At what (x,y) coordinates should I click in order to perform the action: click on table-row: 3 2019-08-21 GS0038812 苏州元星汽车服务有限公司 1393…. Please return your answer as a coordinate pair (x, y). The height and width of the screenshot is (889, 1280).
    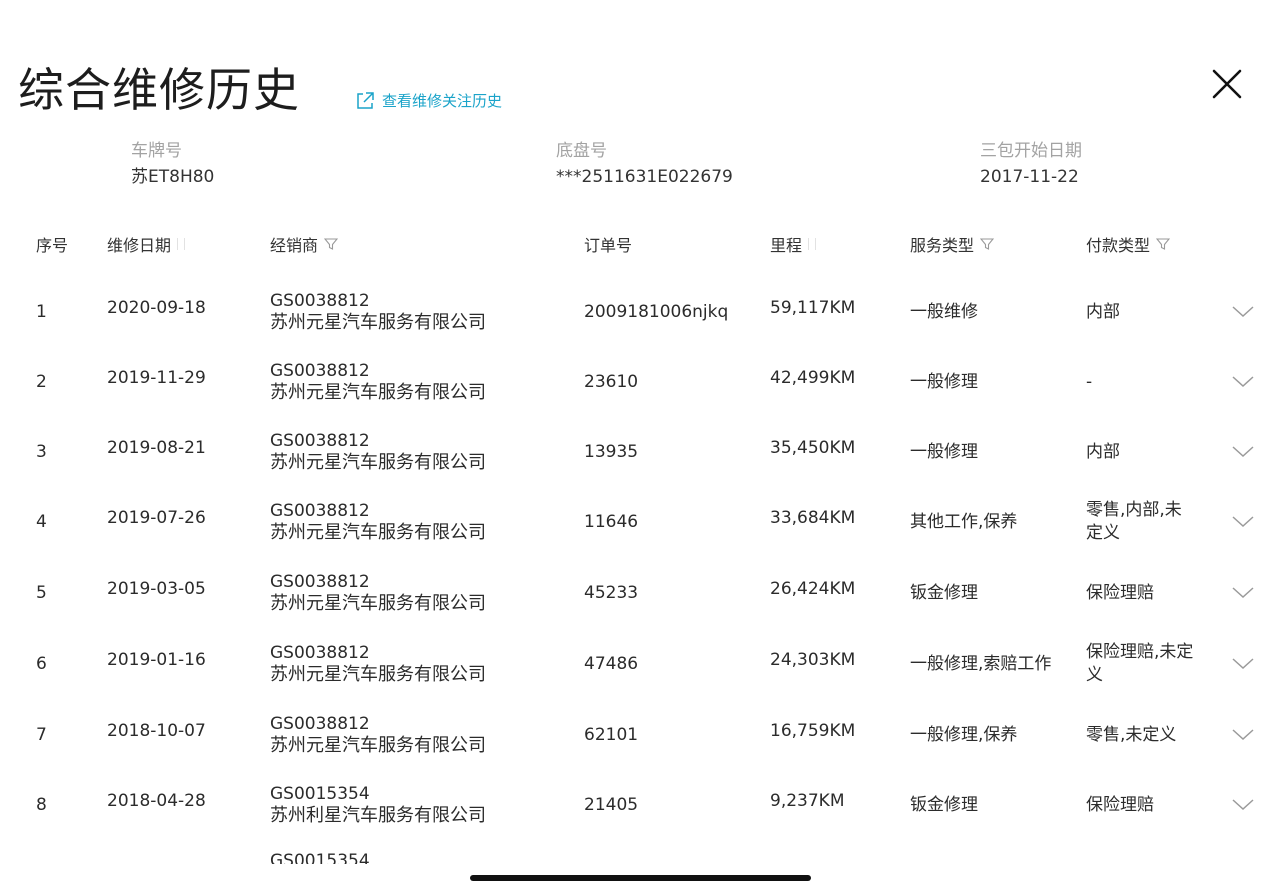
    Looking at the image, I should click on (640, 452).